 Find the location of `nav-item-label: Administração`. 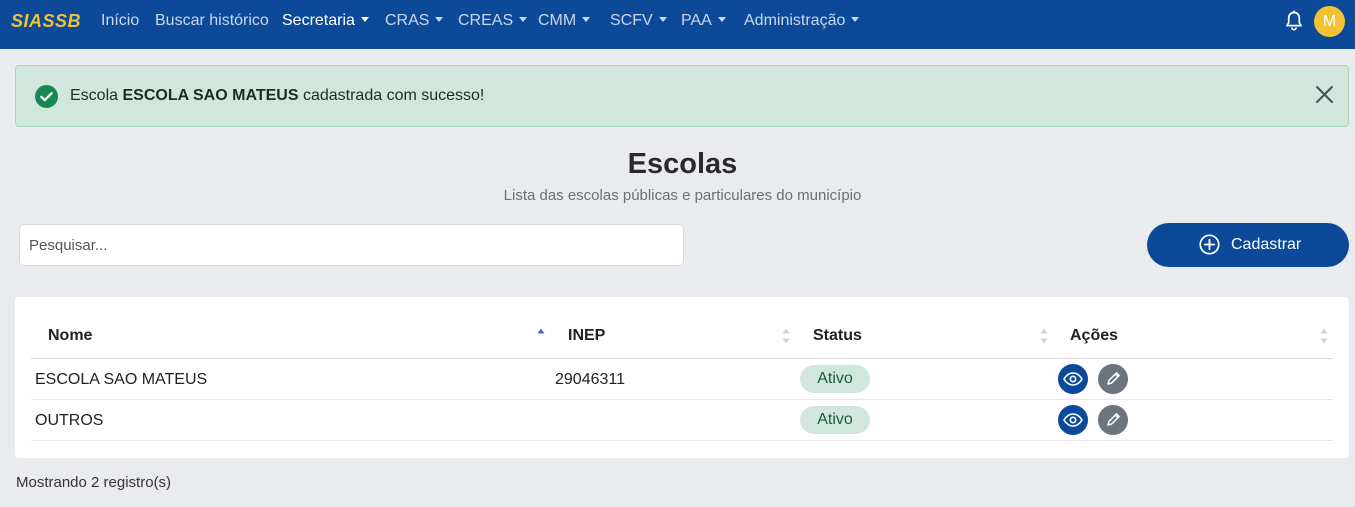

nav-item-label: Administração is located at coordinates (795, 20).